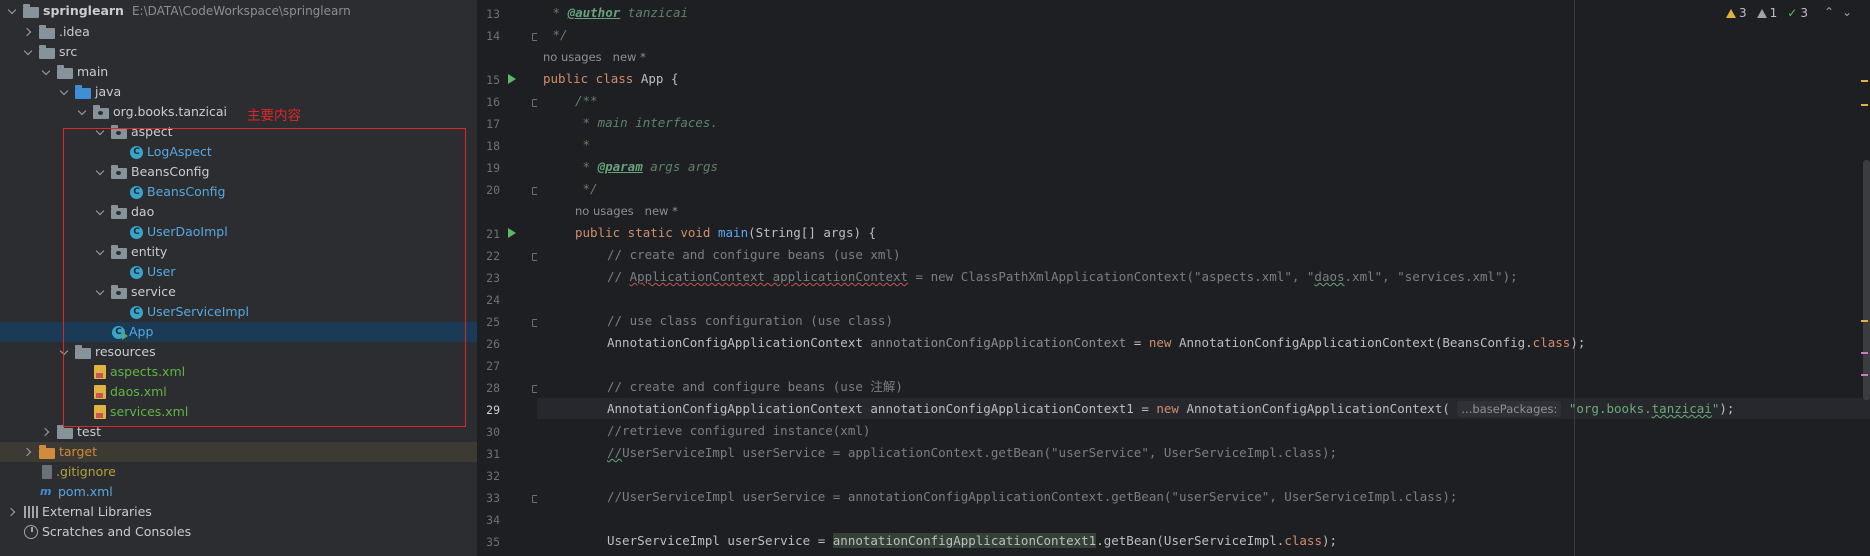 Image resolution: width=1870 pixels, height=556 pixels. I want to click on gitignore-file-icon, so click(47, 472).